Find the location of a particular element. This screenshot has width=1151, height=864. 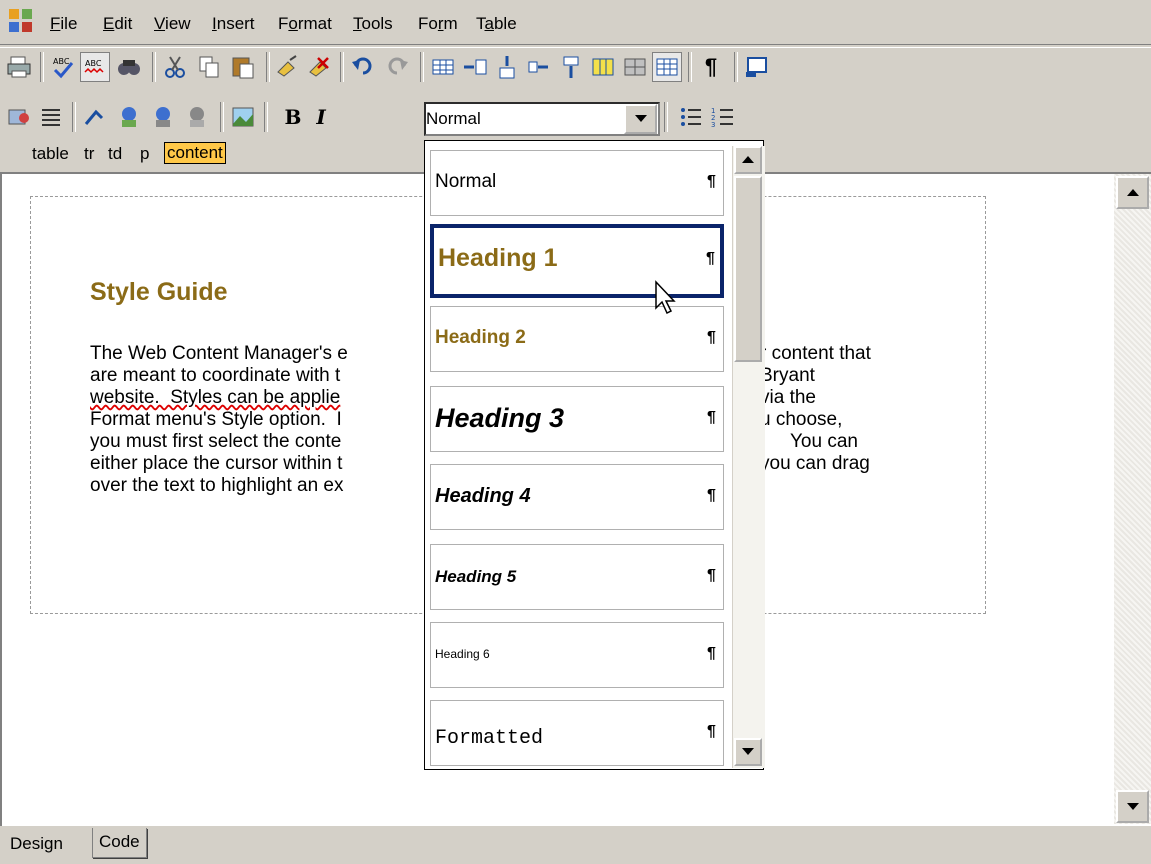

doc-text-line: you must first select the conte is located at coordinates (216, 441).